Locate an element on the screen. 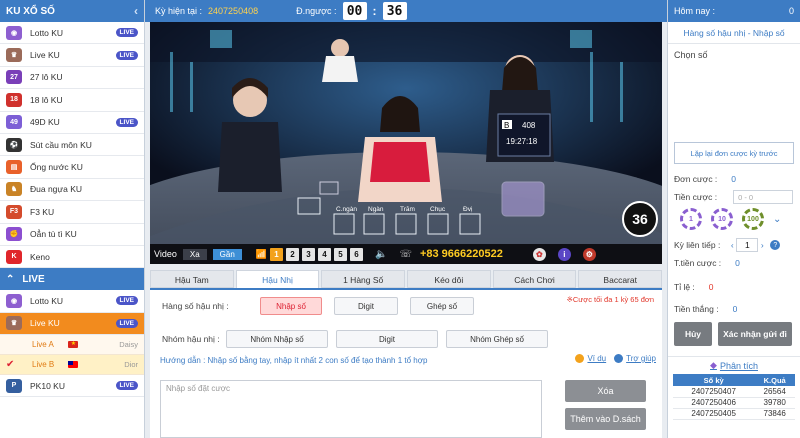 The height and width of the screenshot is (438, 800). nhom-ghep-so-button: Nhóm Ghép số is located at coordinates (497, 339).